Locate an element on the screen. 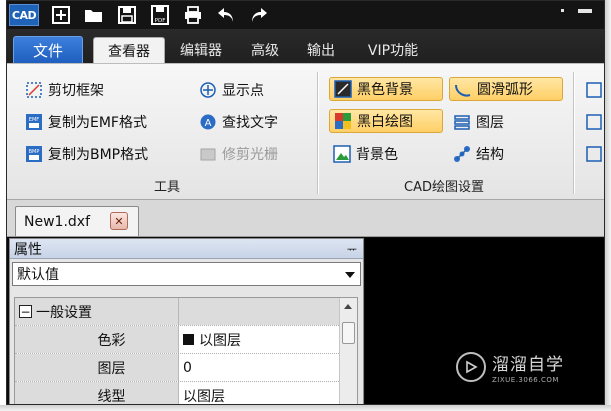 The height and width of the screenshot is (411, 611). properties-title: 属性 is located at coordinates (28, 249).